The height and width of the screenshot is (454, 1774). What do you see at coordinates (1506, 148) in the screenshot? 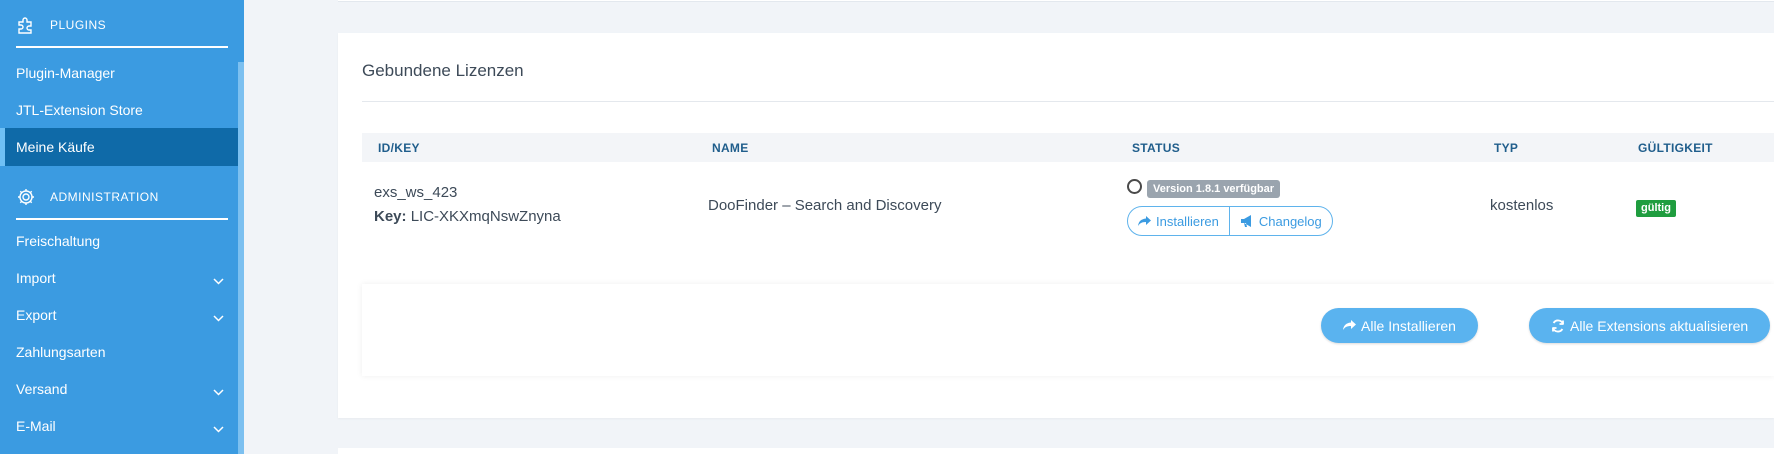
I see `column-header-type: TYP` at bounding box center [1506, 148].